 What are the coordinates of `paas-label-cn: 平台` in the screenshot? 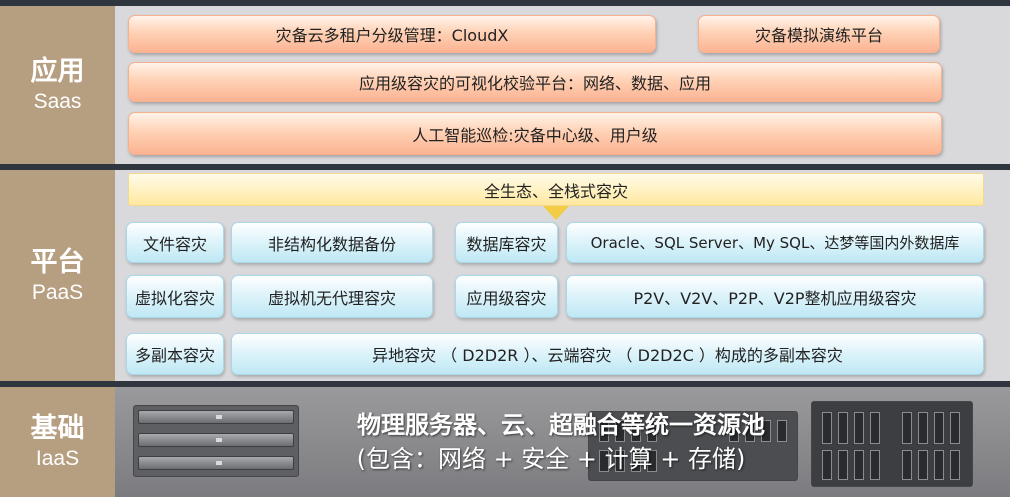 It's located at (57, 262).